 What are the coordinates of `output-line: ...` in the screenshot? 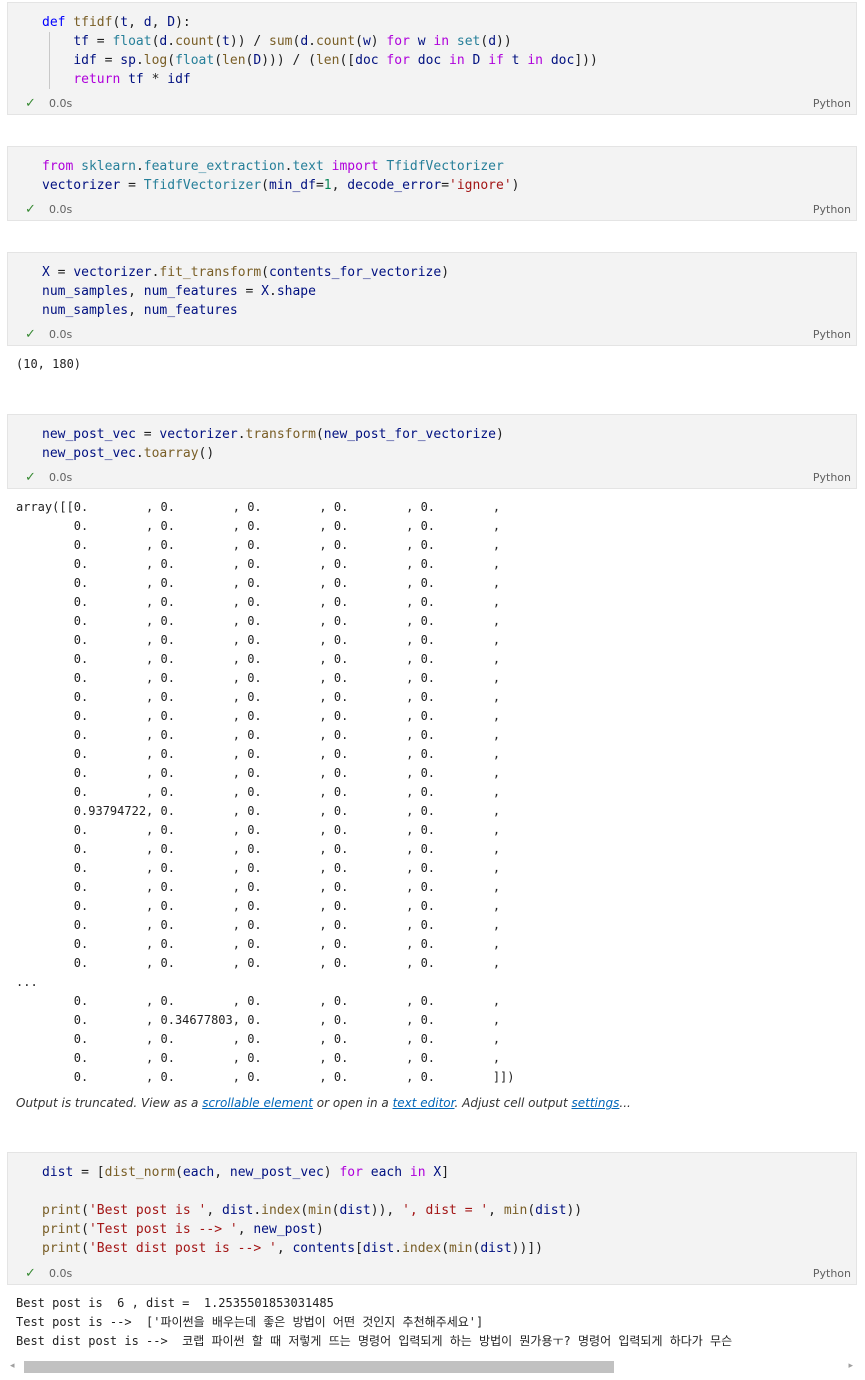 It's located at (27, 982).